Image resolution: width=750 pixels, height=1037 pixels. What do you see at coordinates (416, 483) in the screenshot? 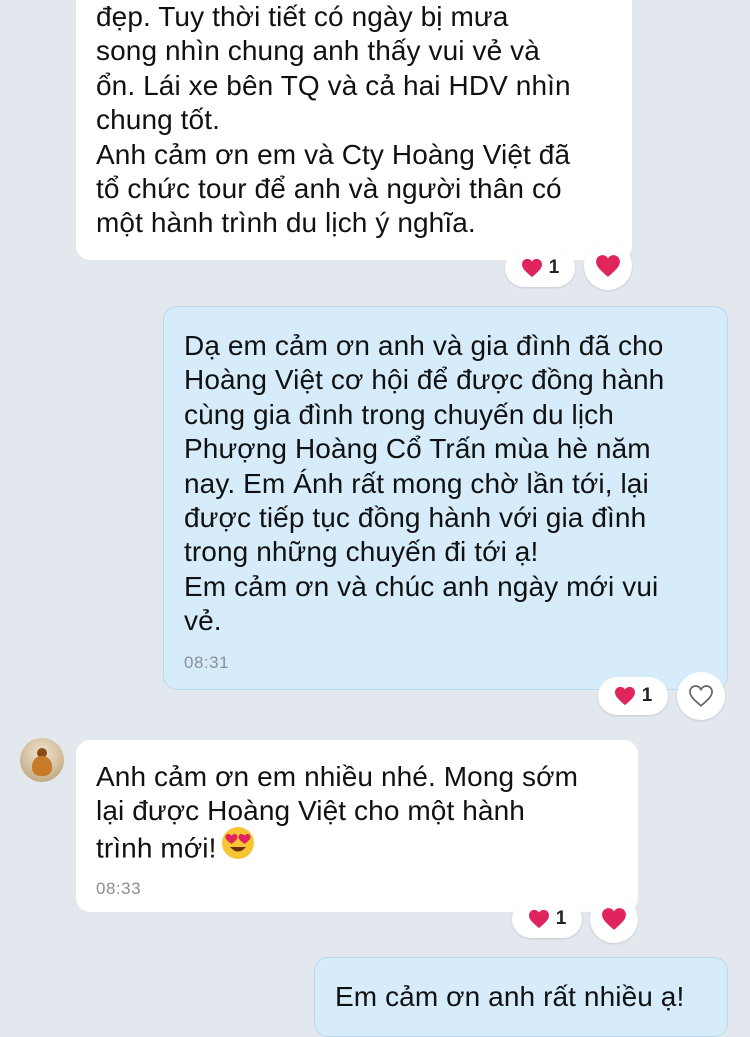
I see `message-text-line: nay. Em Ánh rất mong chờ lần tới, lại` at bounding box center [416, 483].